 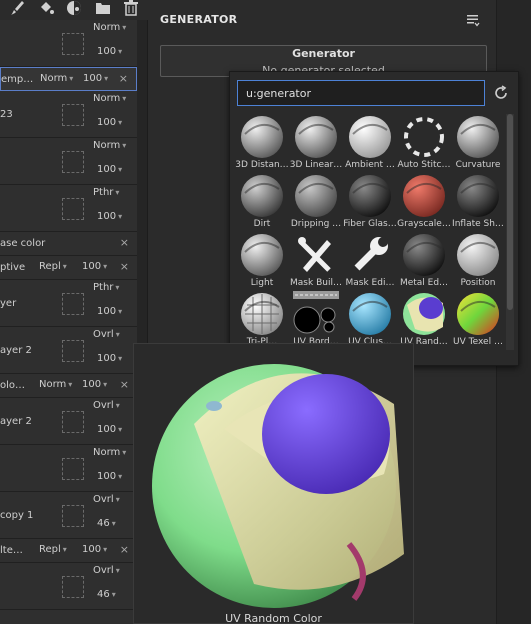 I want to click on layer-row: Ovrl ▾ 46 ▾, so click(x=68, y=586).